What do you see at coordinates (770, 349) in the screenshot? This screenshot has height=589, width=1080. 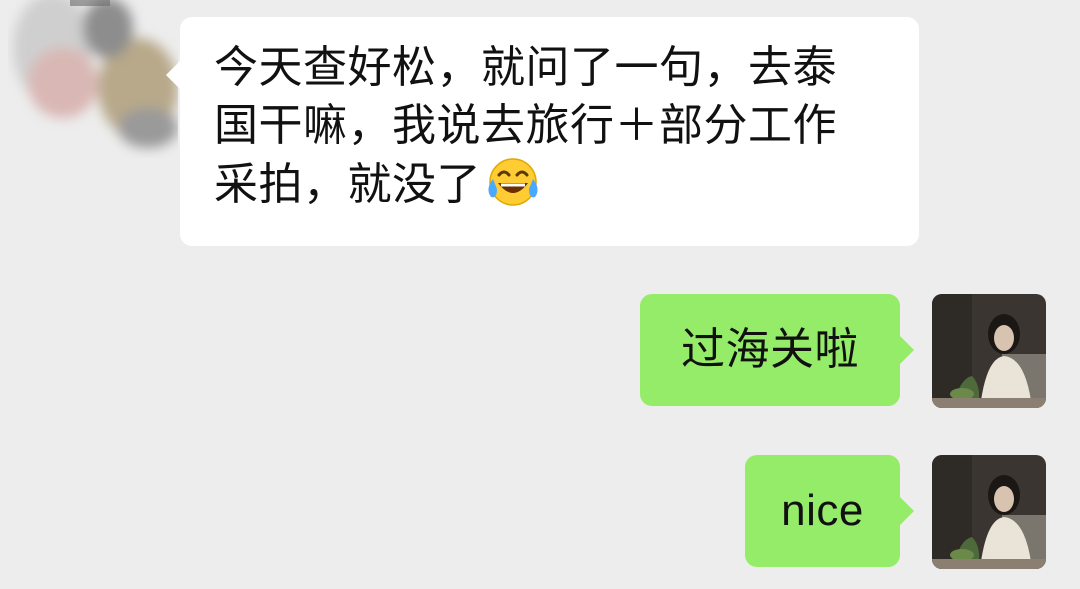 I see `message-text: 过海关啦` at bounding box center [770, 349].